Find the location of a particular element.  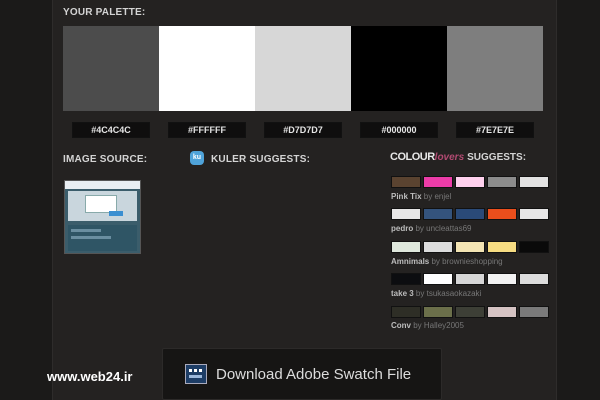

suggestion-3-author: by brownieshopping is located at coordinates (466, 261).